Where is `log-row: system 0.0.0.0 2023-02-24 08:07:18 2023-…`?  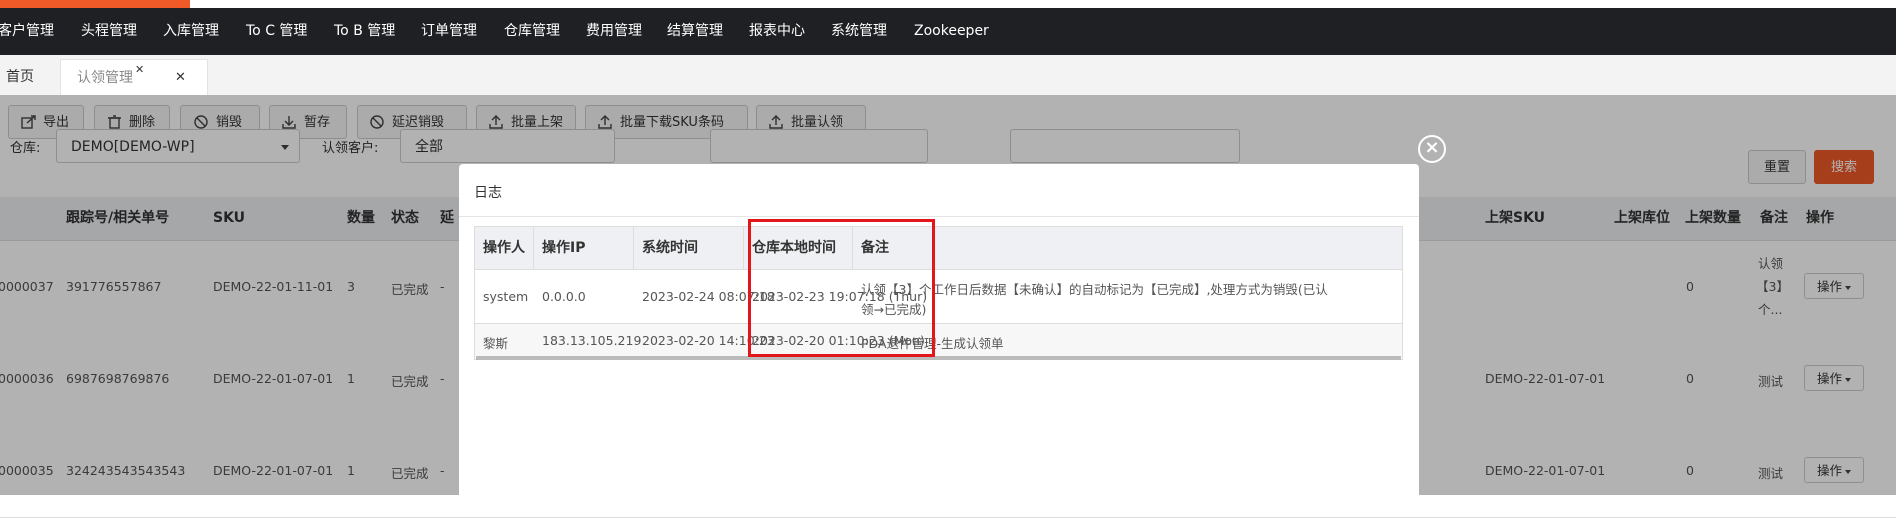
log-row: system 0.0.0.0 2023-02-24 08:07:18 2023-… is located at coordinates (938, 296).